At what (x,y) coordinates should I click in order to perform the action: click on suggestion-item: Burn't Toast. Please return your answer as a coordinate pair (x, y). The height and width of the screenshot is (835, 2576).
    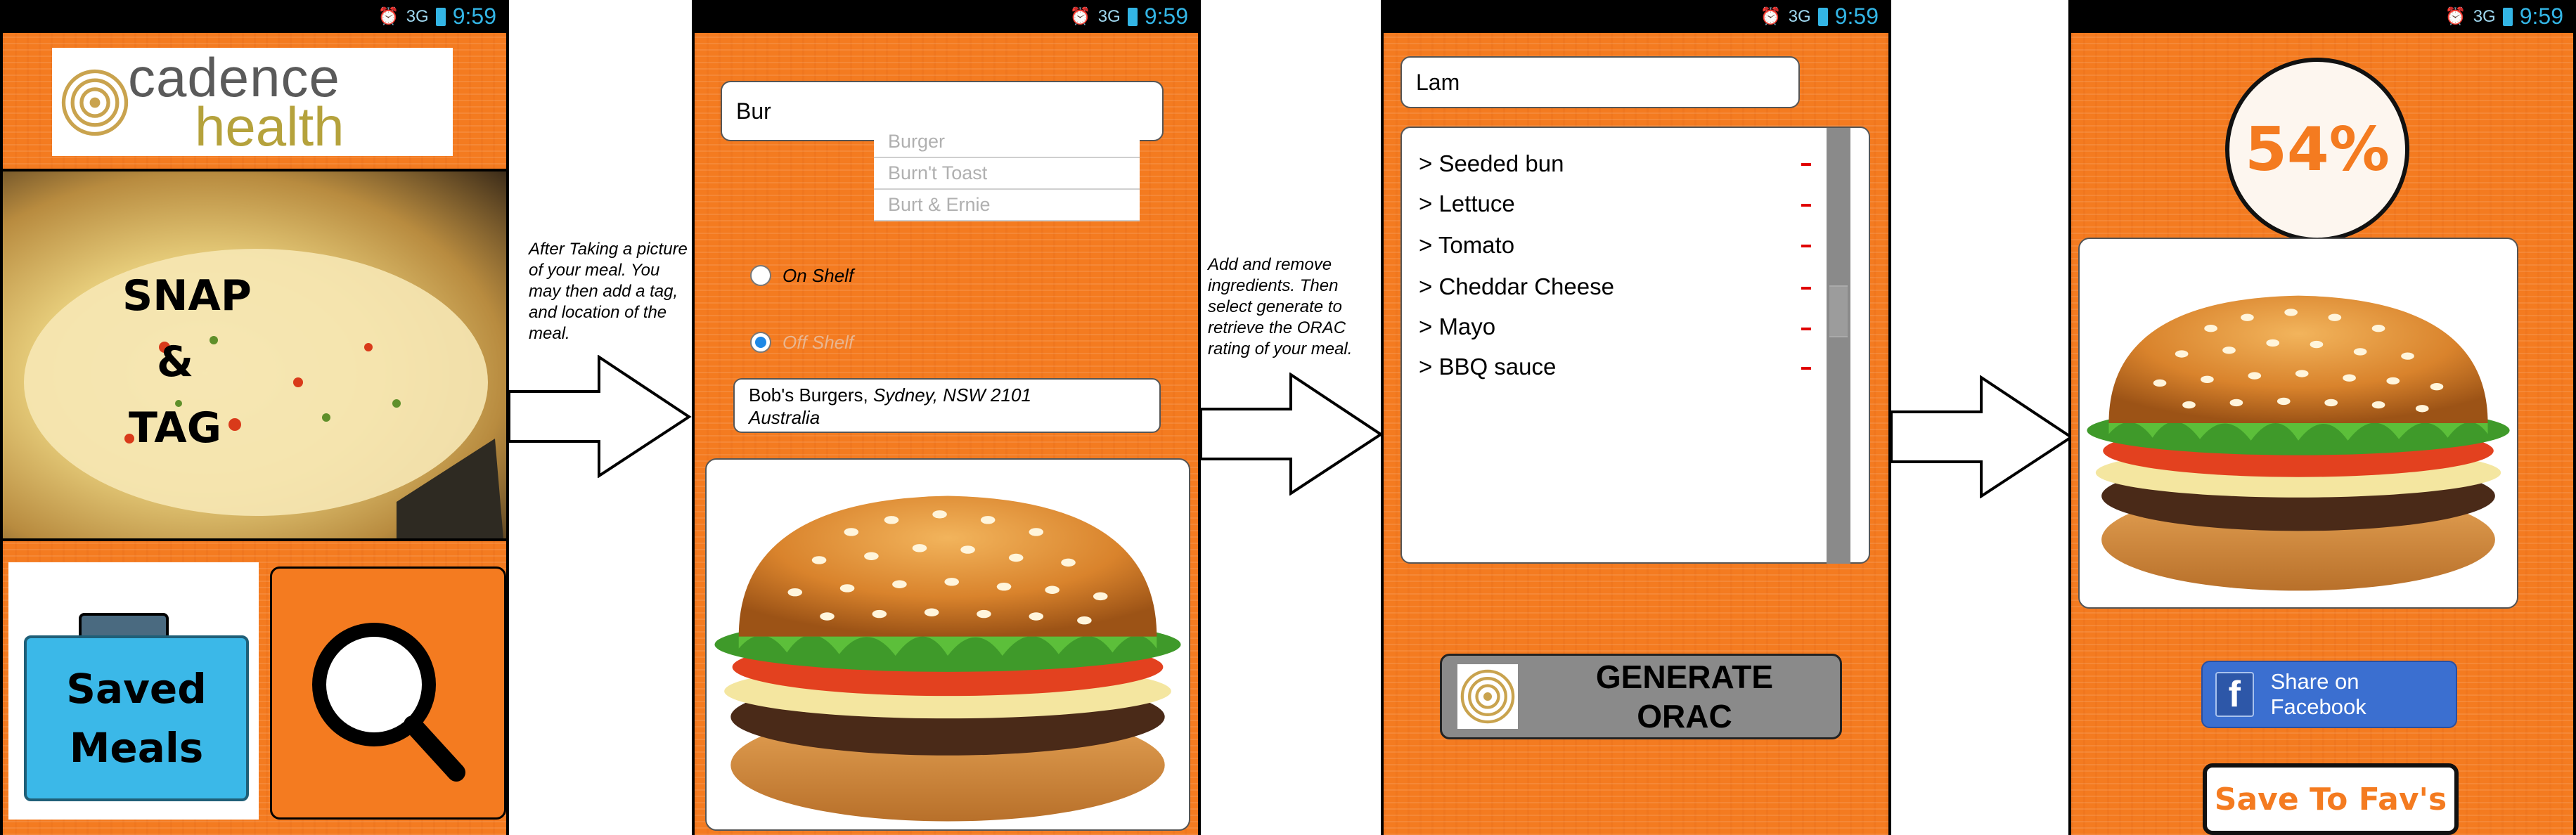
    Looking at the image, I should click on (1007, 174).